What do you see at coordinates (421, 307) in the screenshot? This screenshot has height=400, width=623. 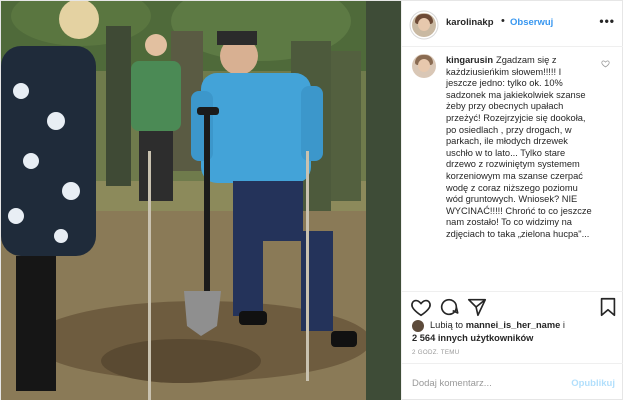 I see `like-heart-icon` at bounding box center [421, 307].